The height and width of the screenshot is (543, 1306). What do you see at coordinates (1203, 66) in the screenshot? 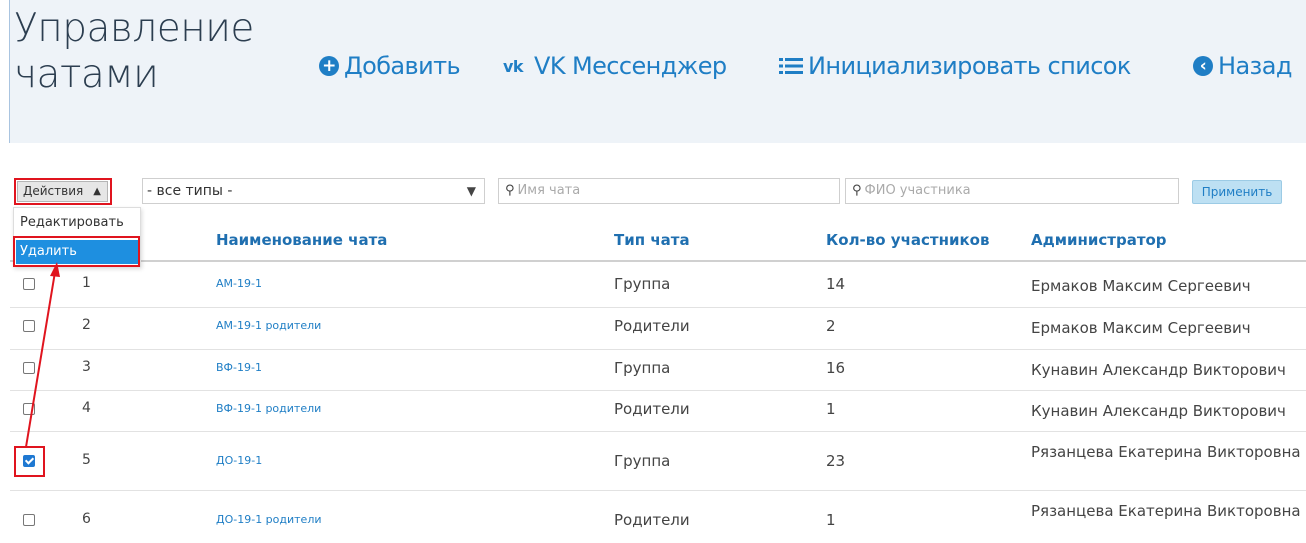
I see `arrow-left-circle-icon: ‹` at bounding box center [1203, 66].